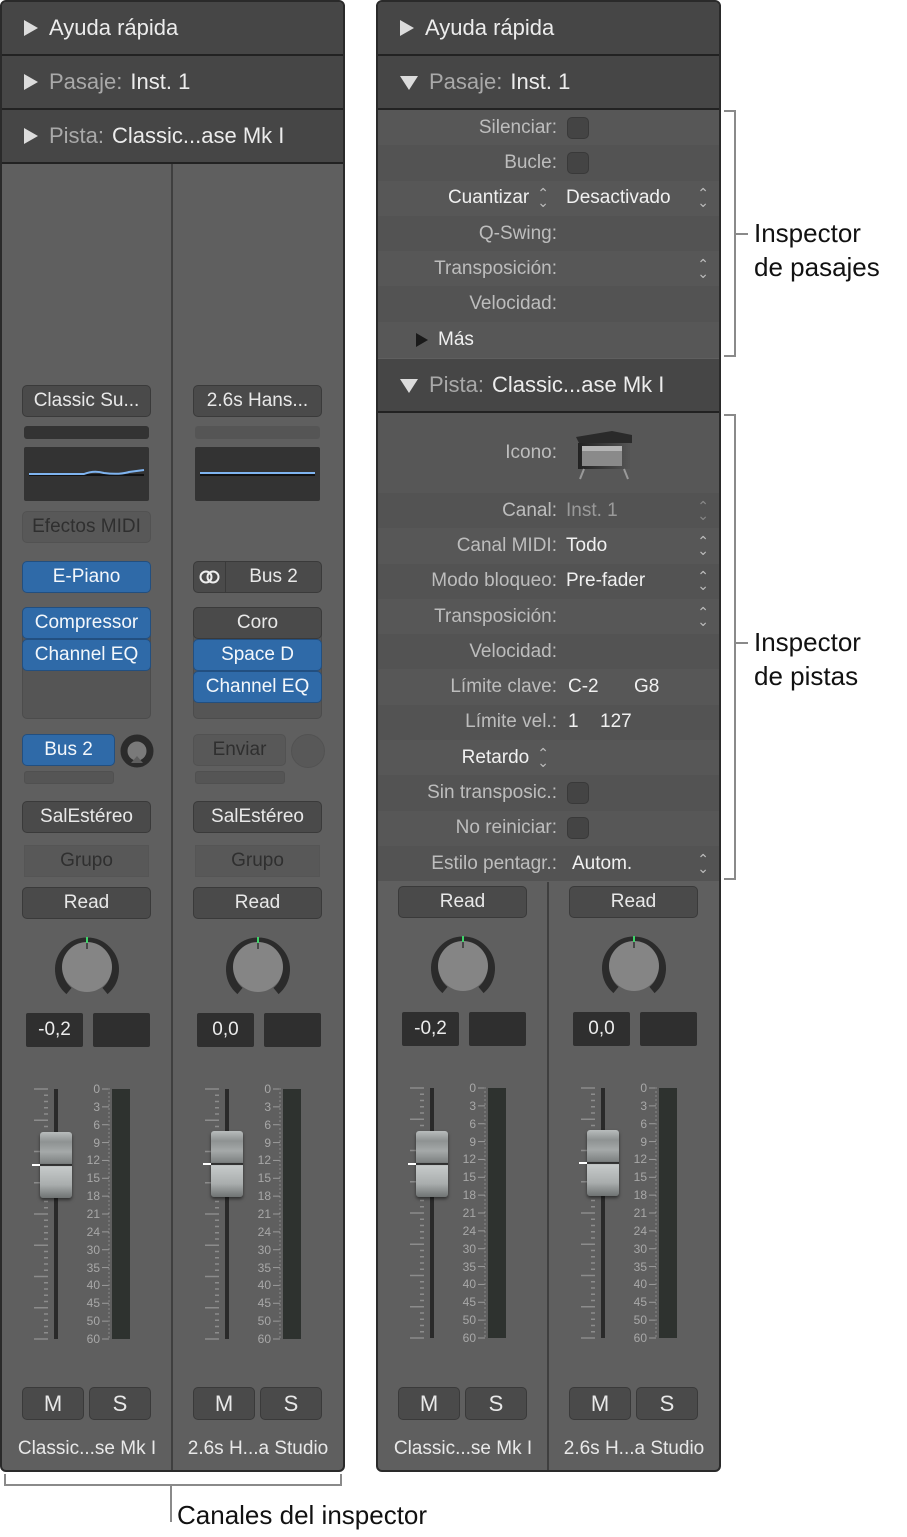 This screenshot has height=1537, width=907. I want to click on send-slot: Enviar, so click(239, 750).